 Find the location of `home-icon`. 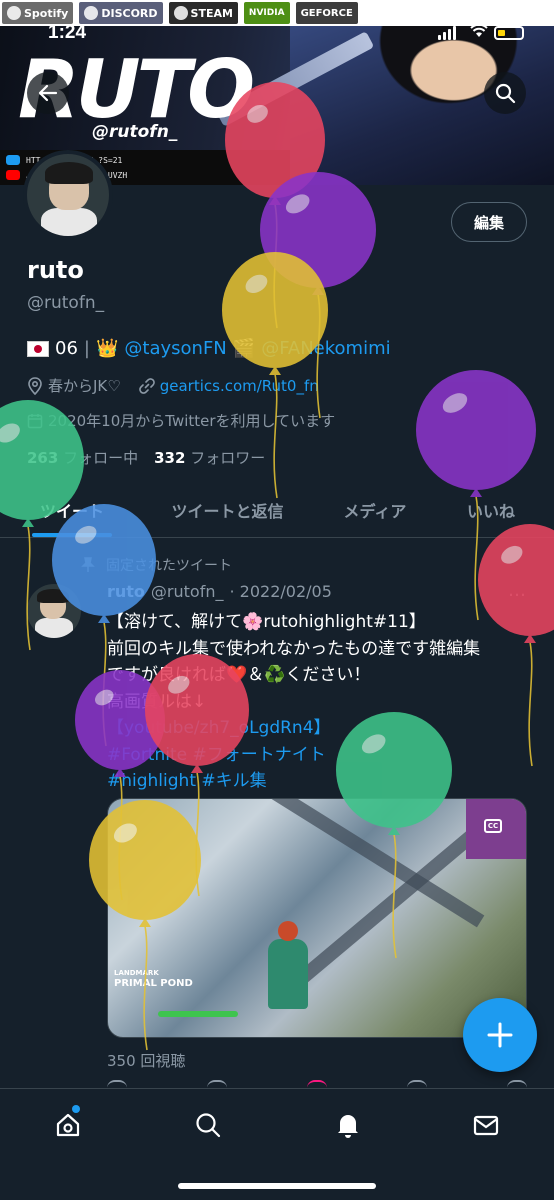

home-icon is located at coordinates (68, 1125).